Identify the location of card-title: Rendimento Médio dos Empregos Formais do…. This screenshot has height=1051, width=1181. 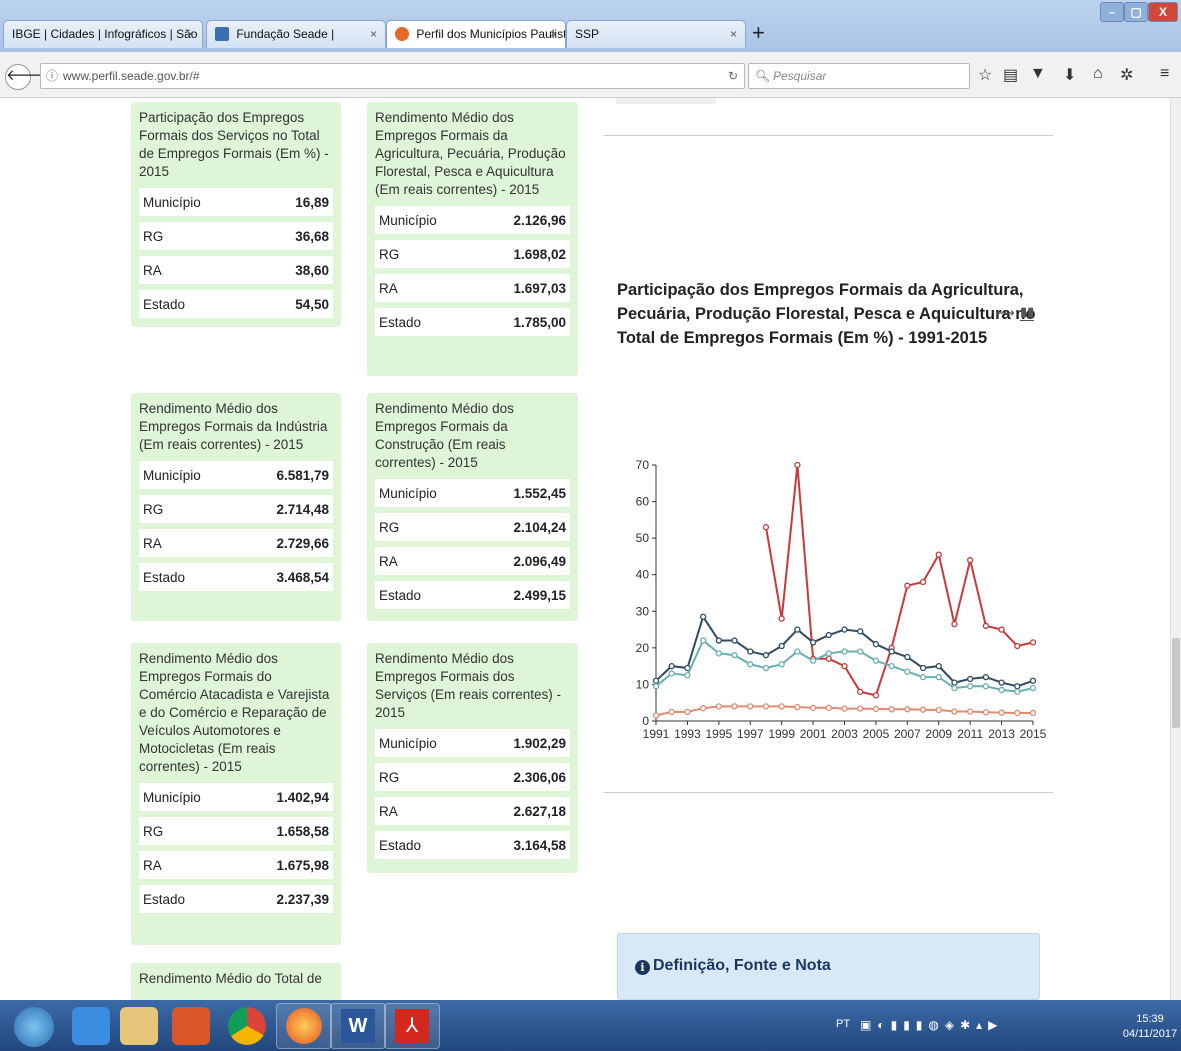
(234, 712).